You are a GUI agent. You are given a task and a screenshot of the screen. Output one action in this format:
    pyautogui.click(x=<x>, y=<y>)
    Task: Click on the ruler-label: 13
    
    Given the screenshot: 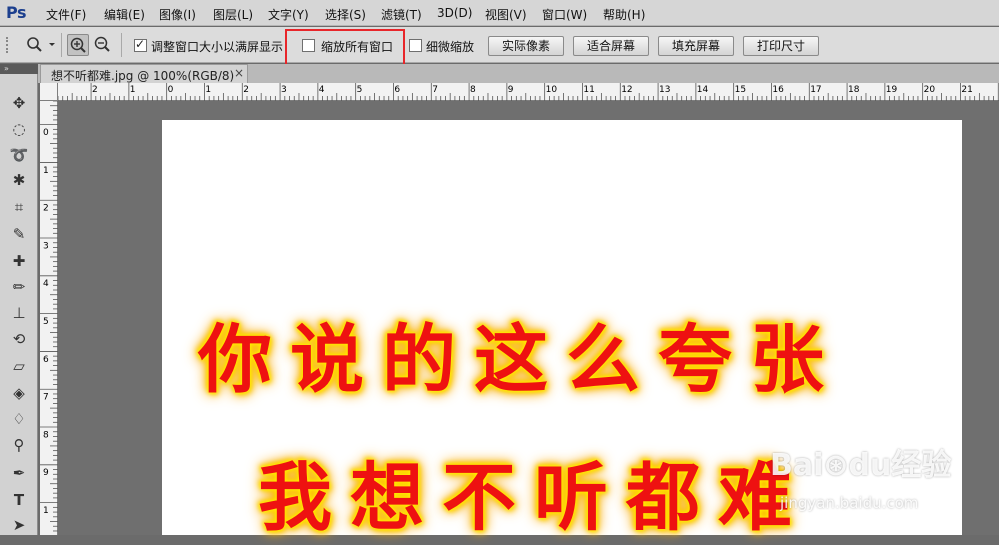 What is the action you would take?
    pyautogui.click(x=664, y=90)
    